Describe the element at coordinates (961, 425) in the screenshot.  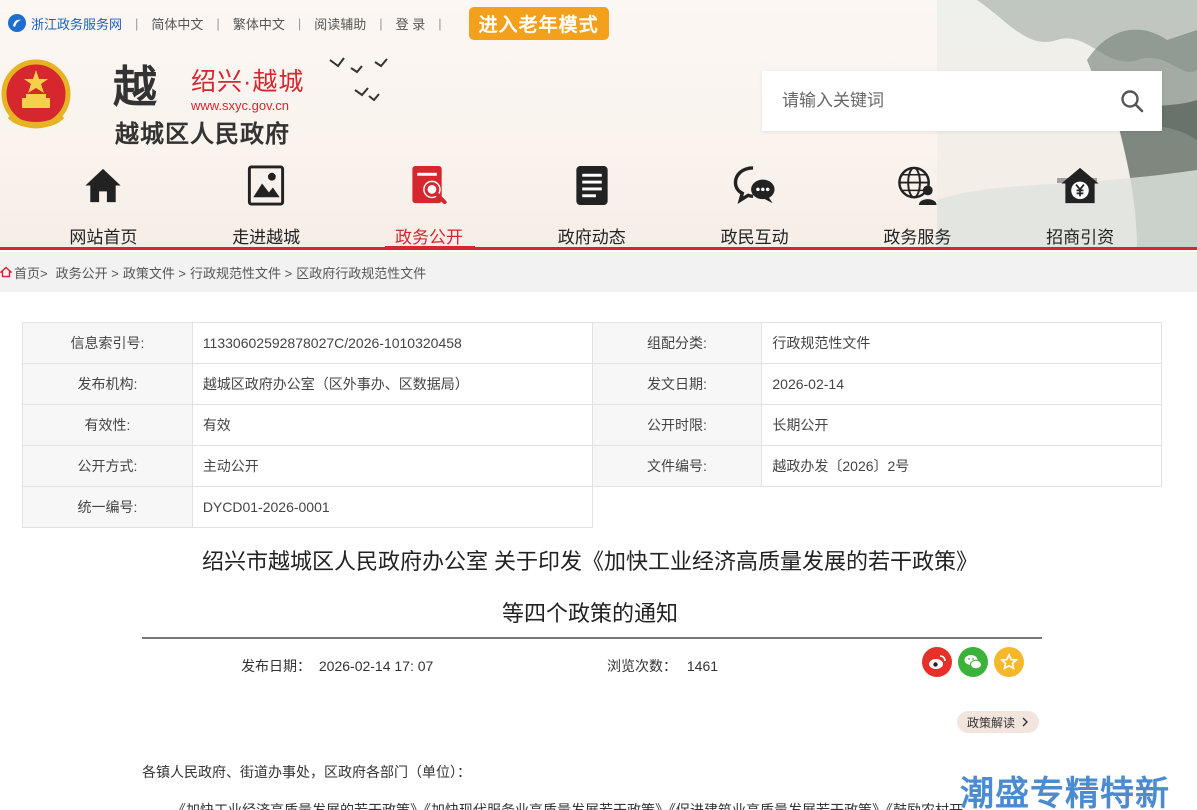
I see `open-period-value: 长期公开` at that location.